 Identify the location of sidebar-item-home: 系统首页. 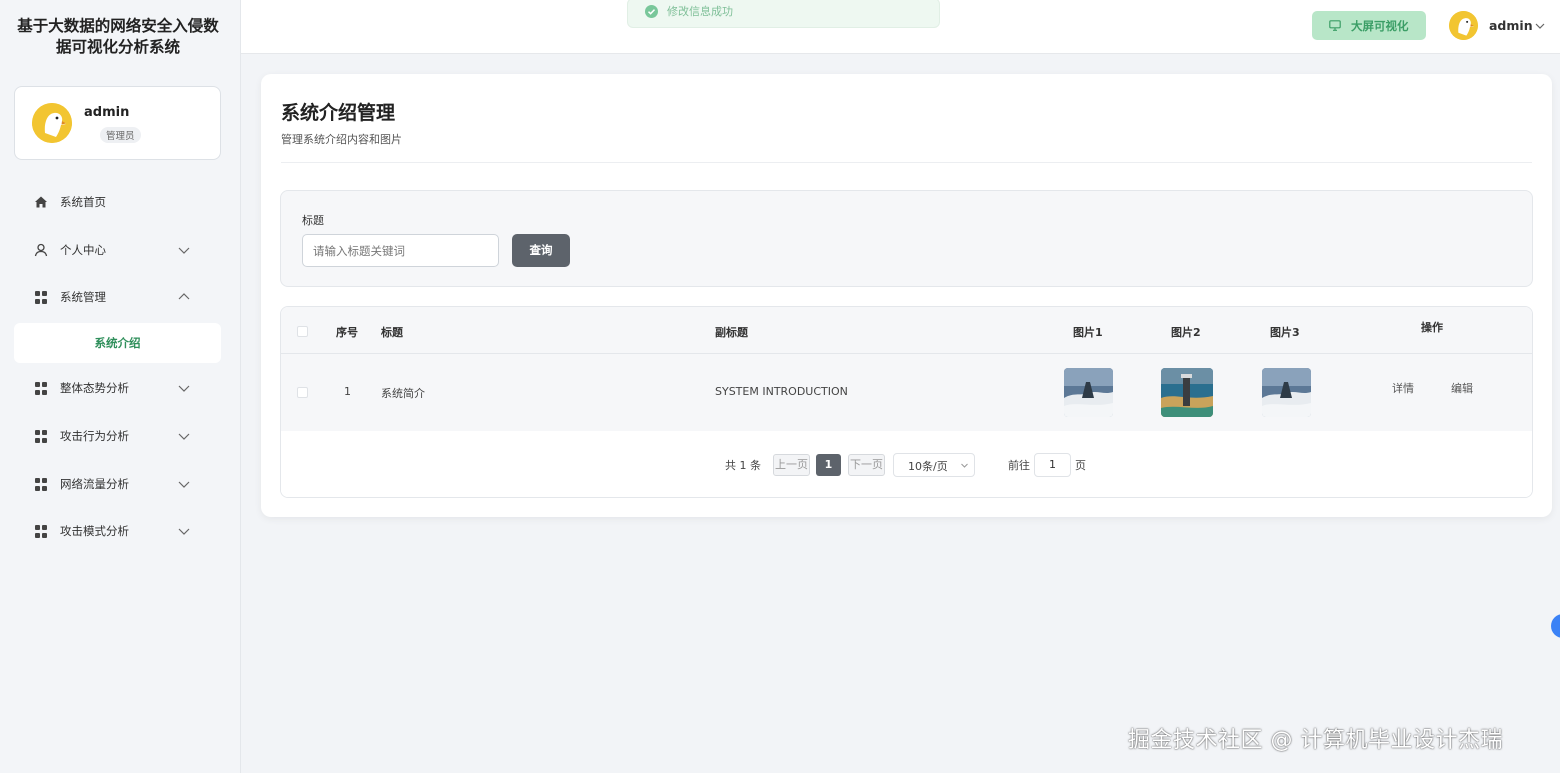
(117, 202).